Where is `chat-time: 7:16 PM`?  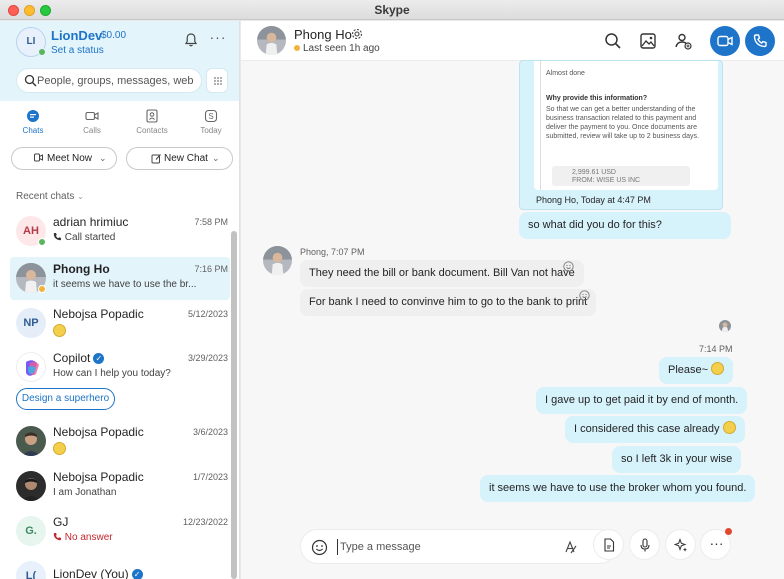 chat-time: 7:16 PM is located at coordinates (211, 269).